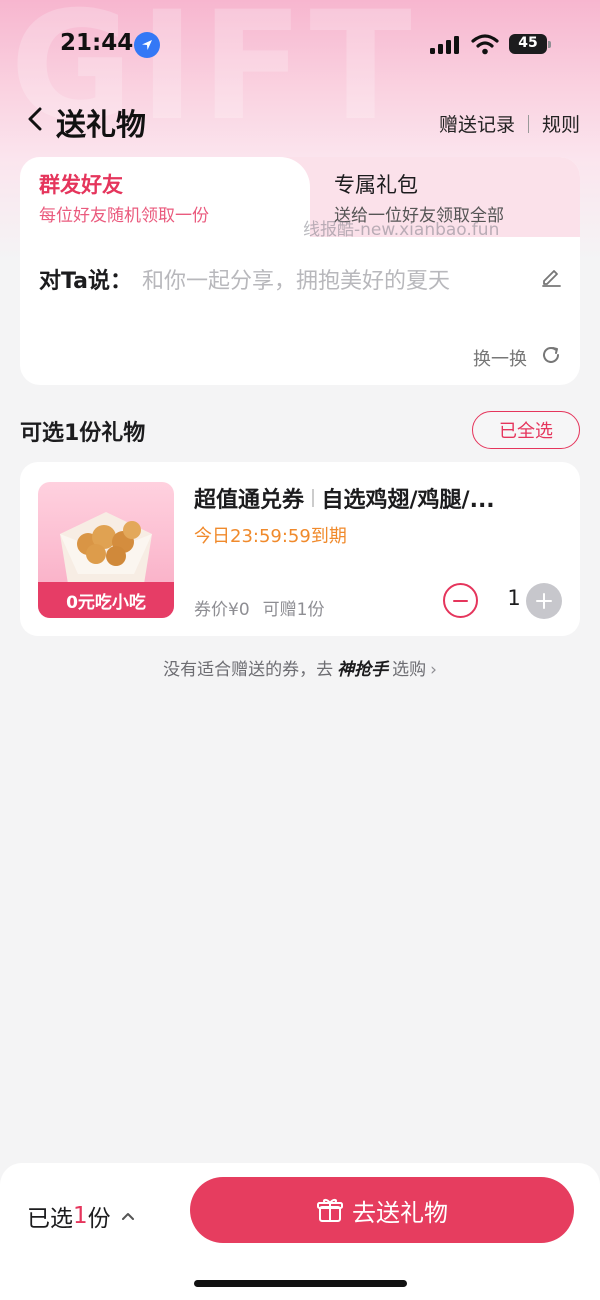 The image size is (600, 1300). What do you see at coordinates (81, 184) in the screenshot?
I see `tab-group-send-title: 群发好友` at bounding box center [81, 184].